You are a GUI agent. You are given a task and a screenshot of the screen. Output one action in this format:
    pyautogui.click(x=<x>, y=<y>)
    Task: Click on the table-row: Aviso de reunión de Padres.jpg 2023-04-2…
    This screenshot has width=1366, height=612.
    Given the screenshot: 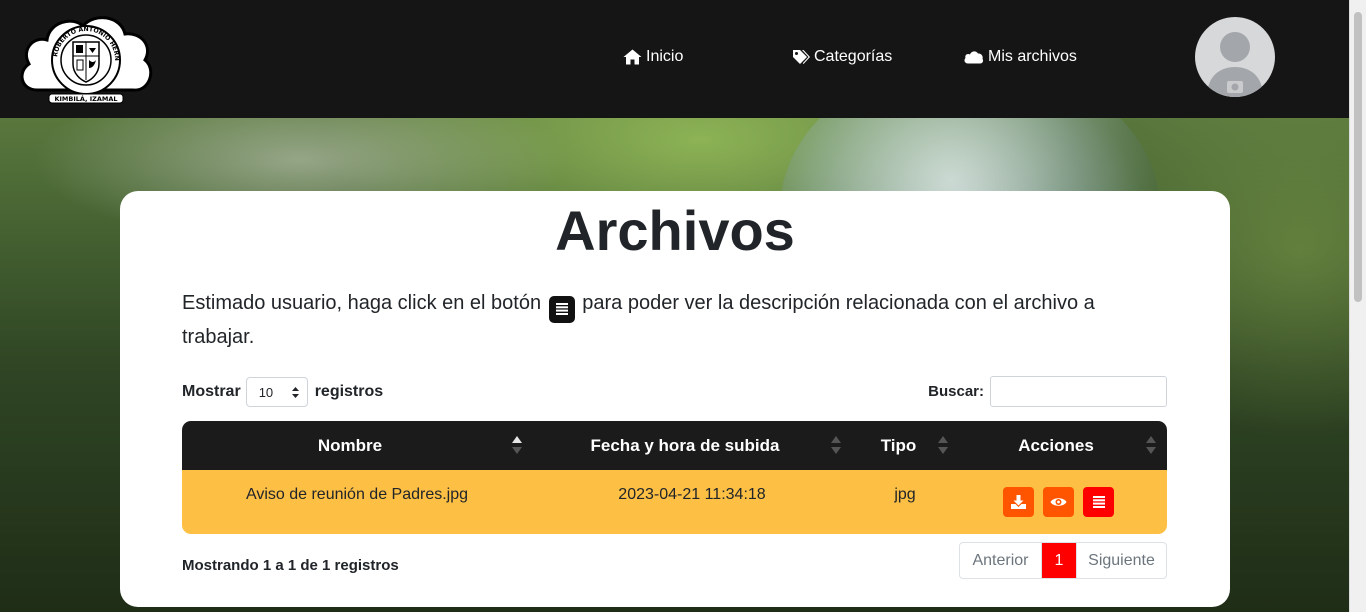 What is the action you would take?
    pyautogui.click(x=674, y=502)
    